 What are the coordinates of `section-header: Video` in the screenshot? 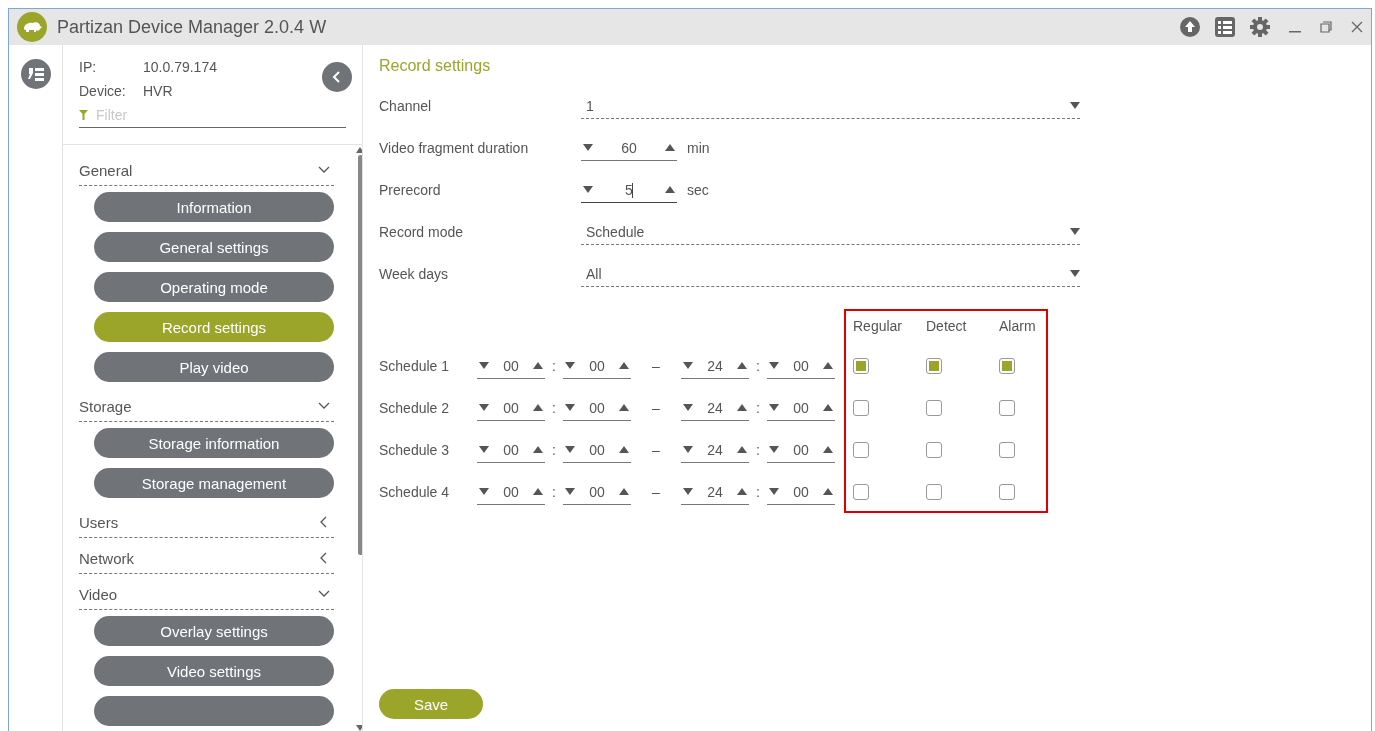 It's located at (206, 592).